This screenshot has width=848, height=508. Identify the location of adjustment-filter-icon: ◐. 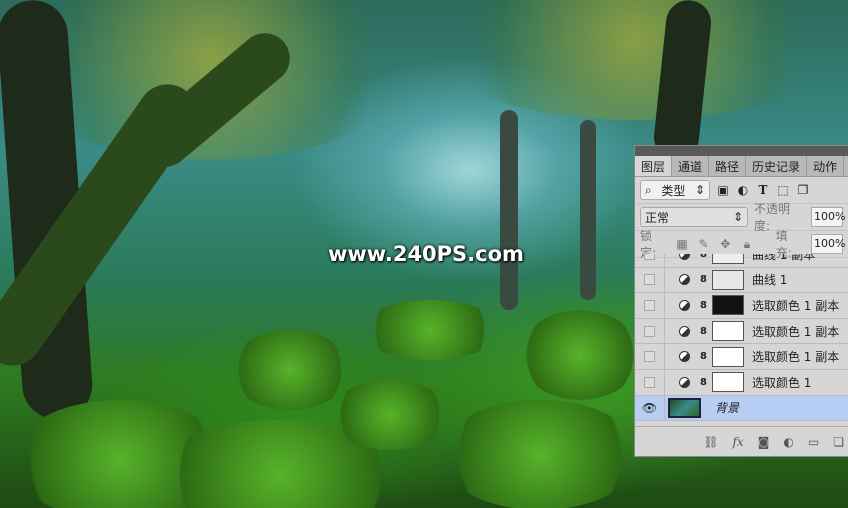
(743, 190).